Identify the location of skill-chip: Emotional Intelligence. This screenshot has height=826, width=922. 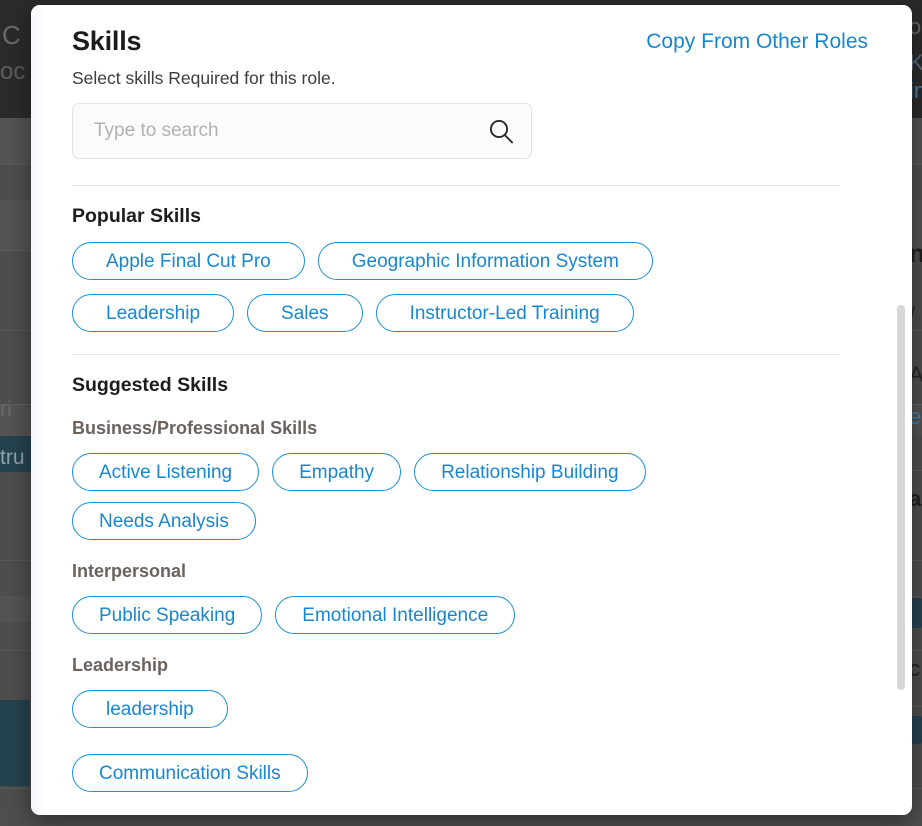
(395, 615).